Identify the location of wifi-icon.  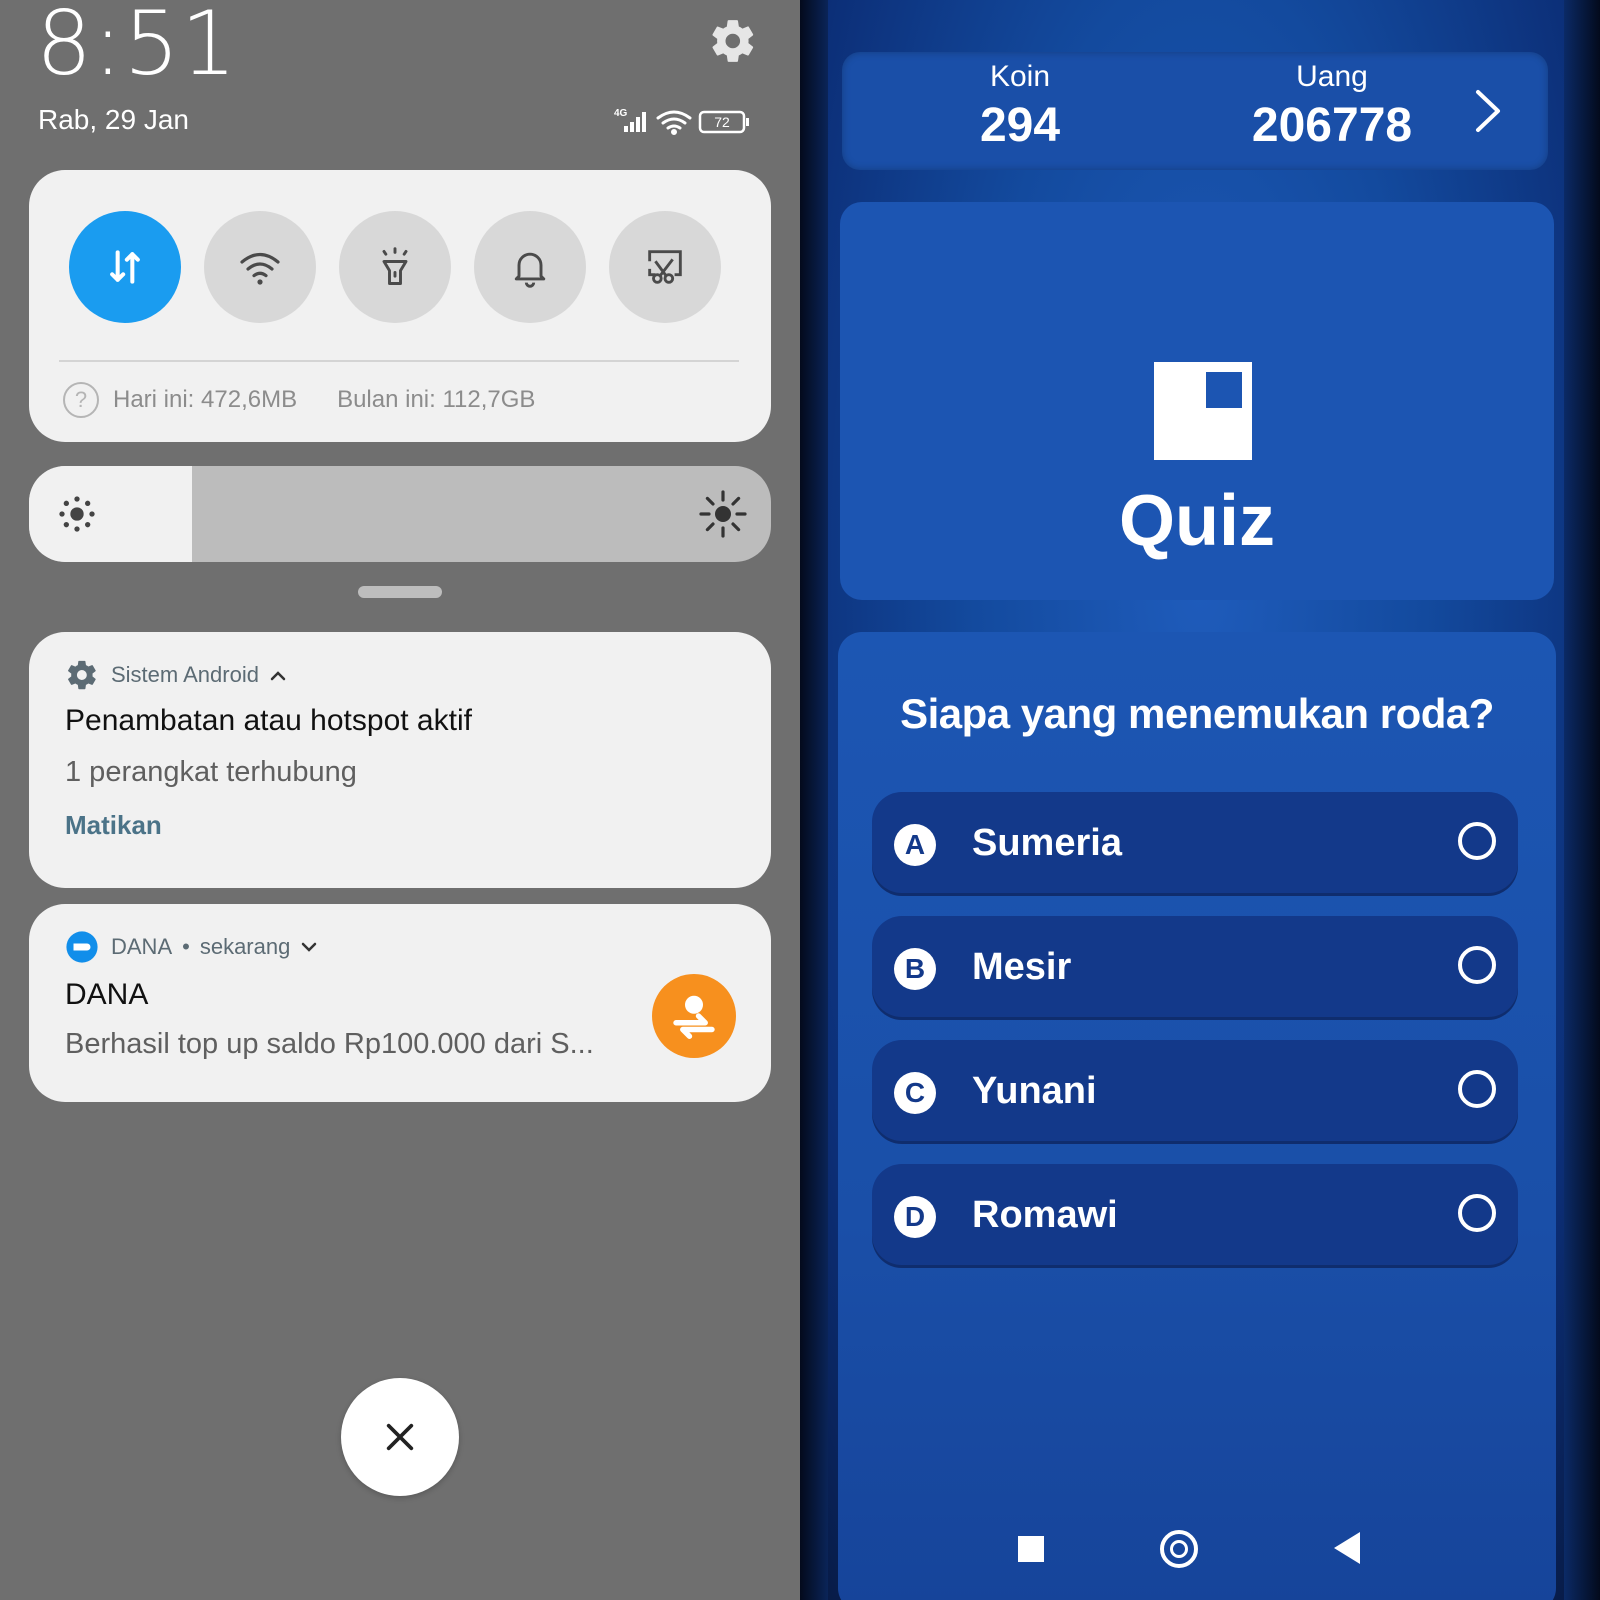
(260, 268).